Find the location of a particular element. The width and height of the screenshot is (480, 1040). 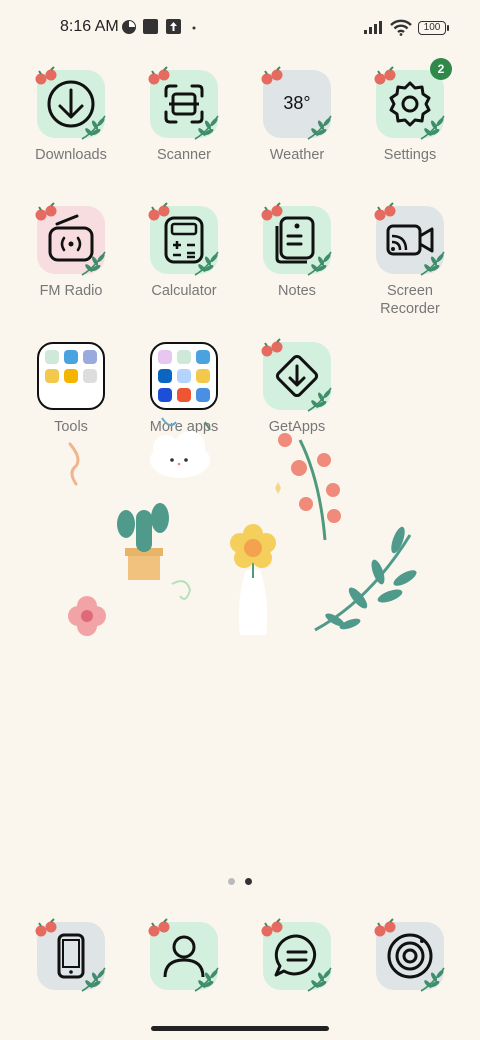

app-fm-radio: FM Radio is located at coordinates (71, 251).